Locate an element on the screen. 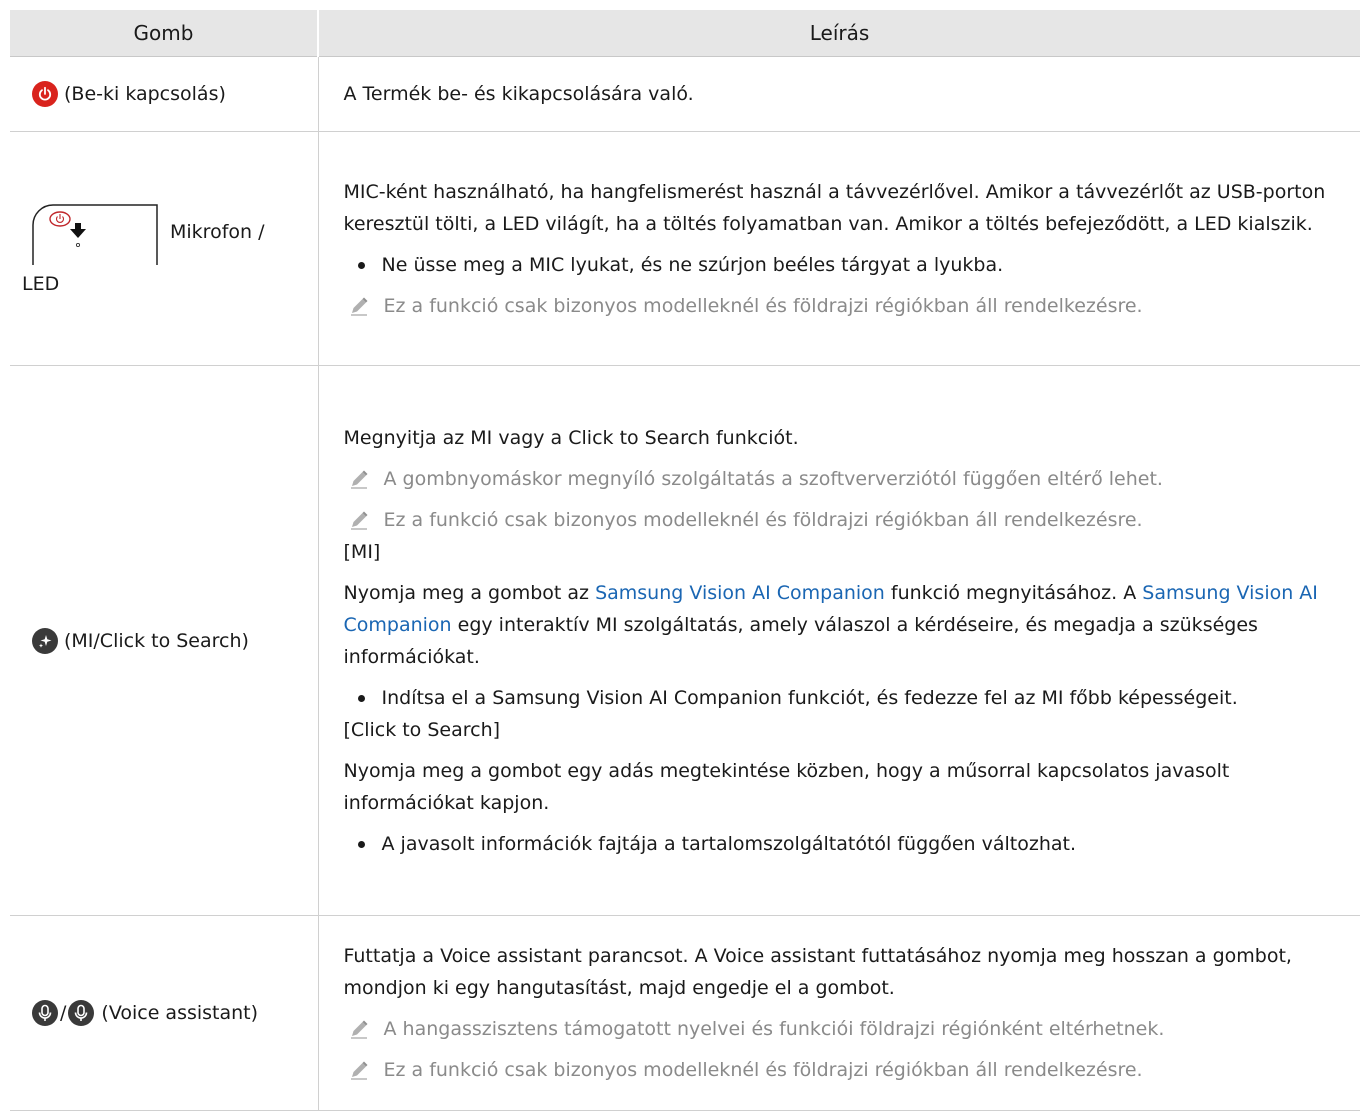  key-label-mi: (MI/Click to Search) is located at coordinates (156, 640).